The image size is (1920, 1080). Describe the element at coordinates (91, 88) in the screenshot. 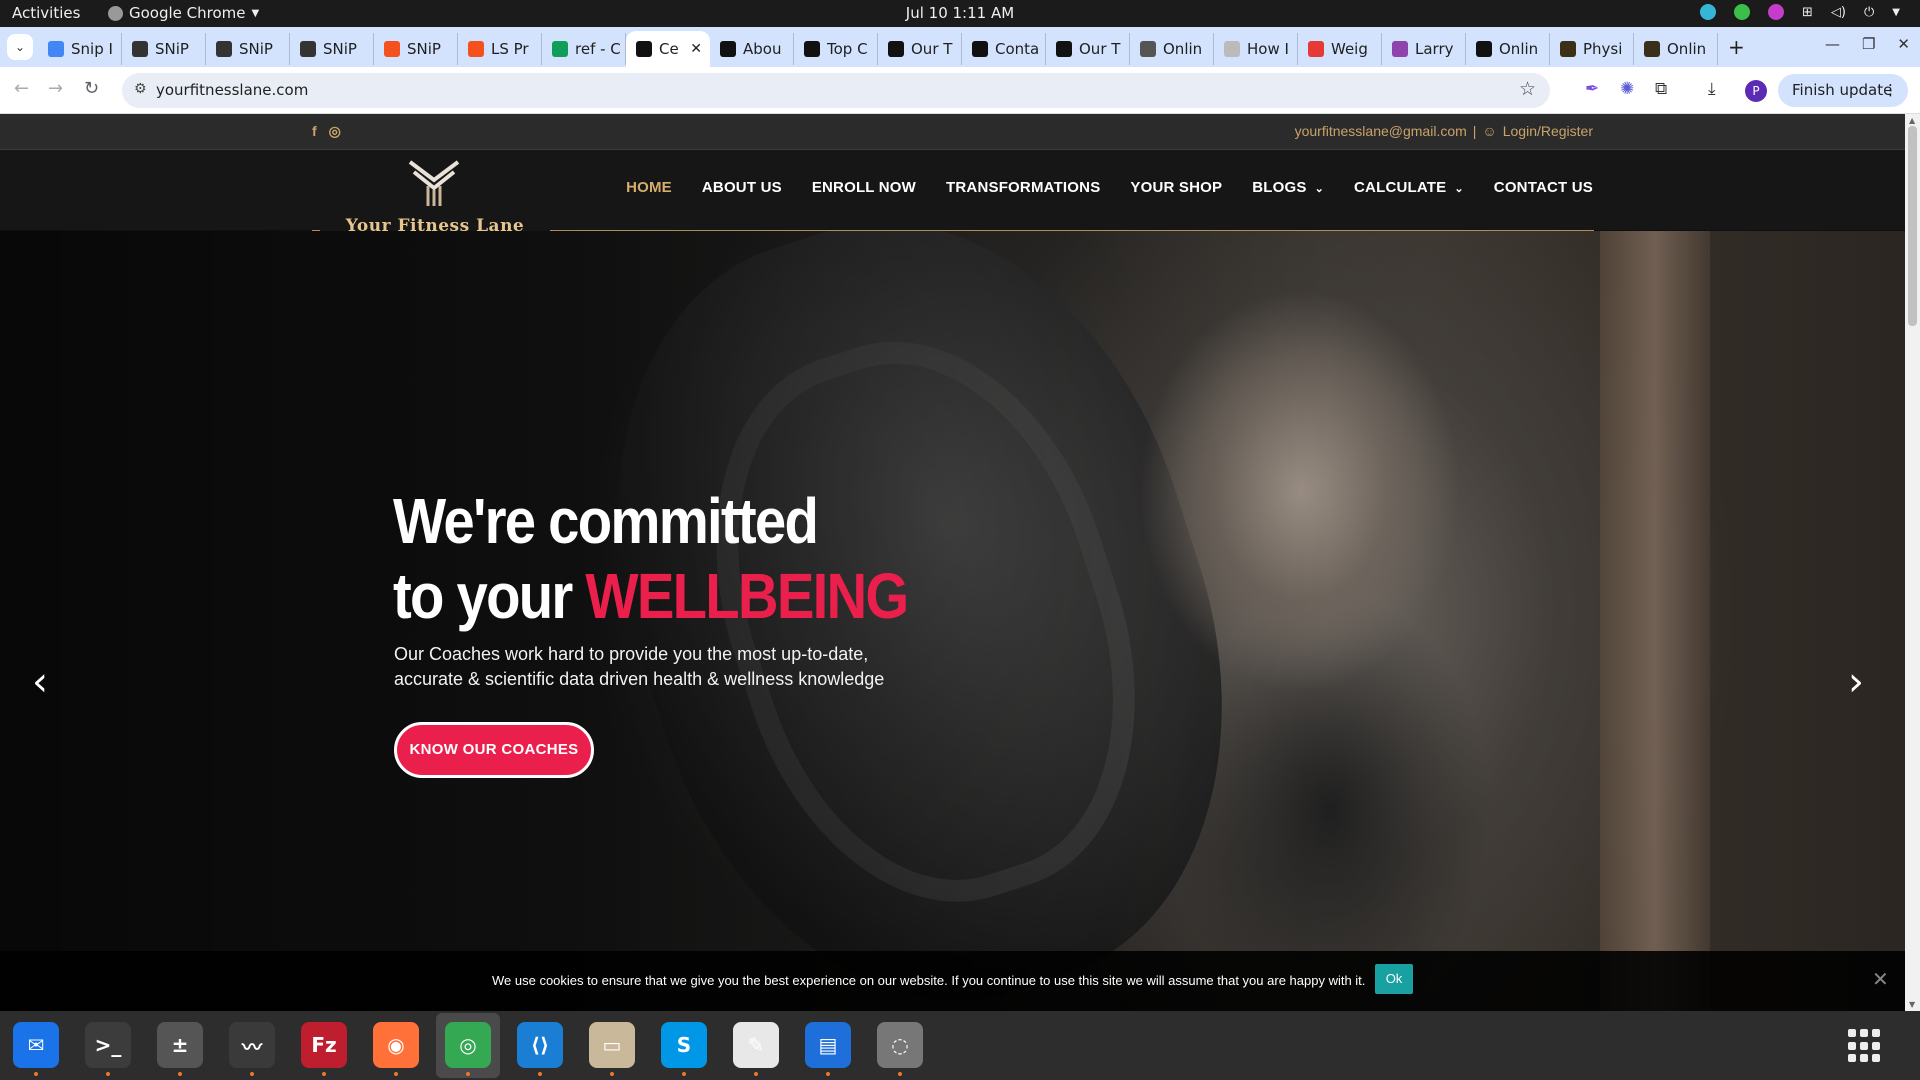

I see `reload-icon: ↻` at that location.